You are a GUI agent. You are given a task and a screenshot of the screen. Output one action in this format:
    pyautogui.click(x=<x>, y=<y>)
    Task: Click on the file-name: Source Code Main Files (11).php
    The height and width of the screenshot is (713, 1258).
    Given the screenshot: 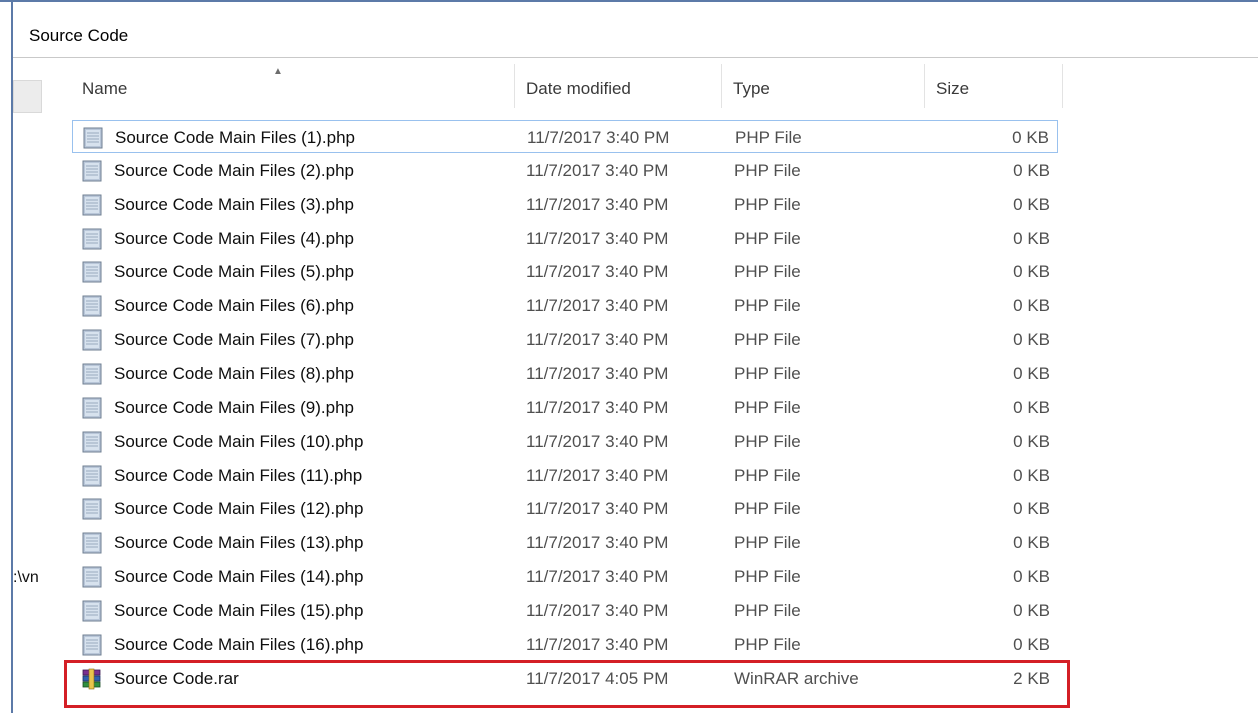 What is the action you would take?
    pyautogui.click(x=238, y=475)
    